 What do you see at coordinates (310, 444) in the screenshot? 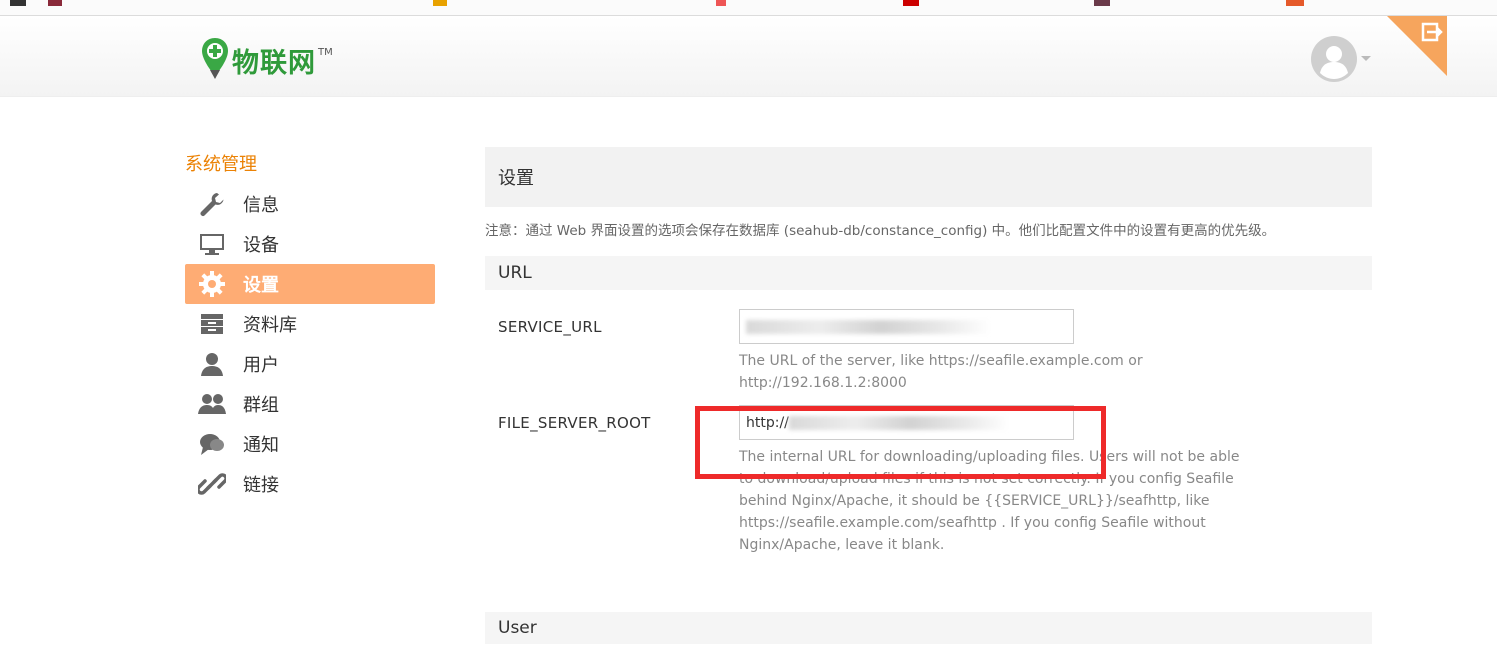
I see `sidebar-item-notifications: 通知` at bounding box center [310, 444].